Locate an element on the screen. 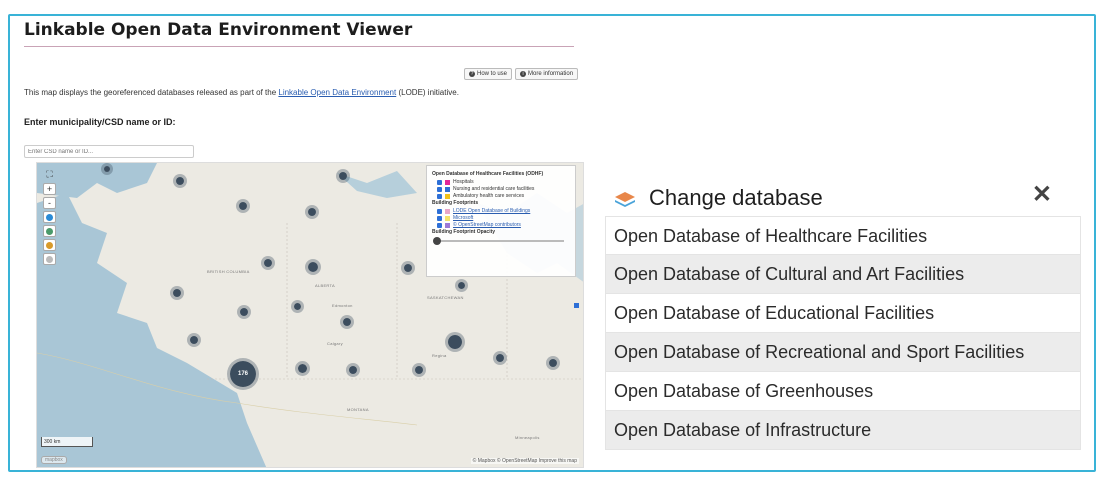  scale-bar: 300 km is located at coordinates (67, 442).